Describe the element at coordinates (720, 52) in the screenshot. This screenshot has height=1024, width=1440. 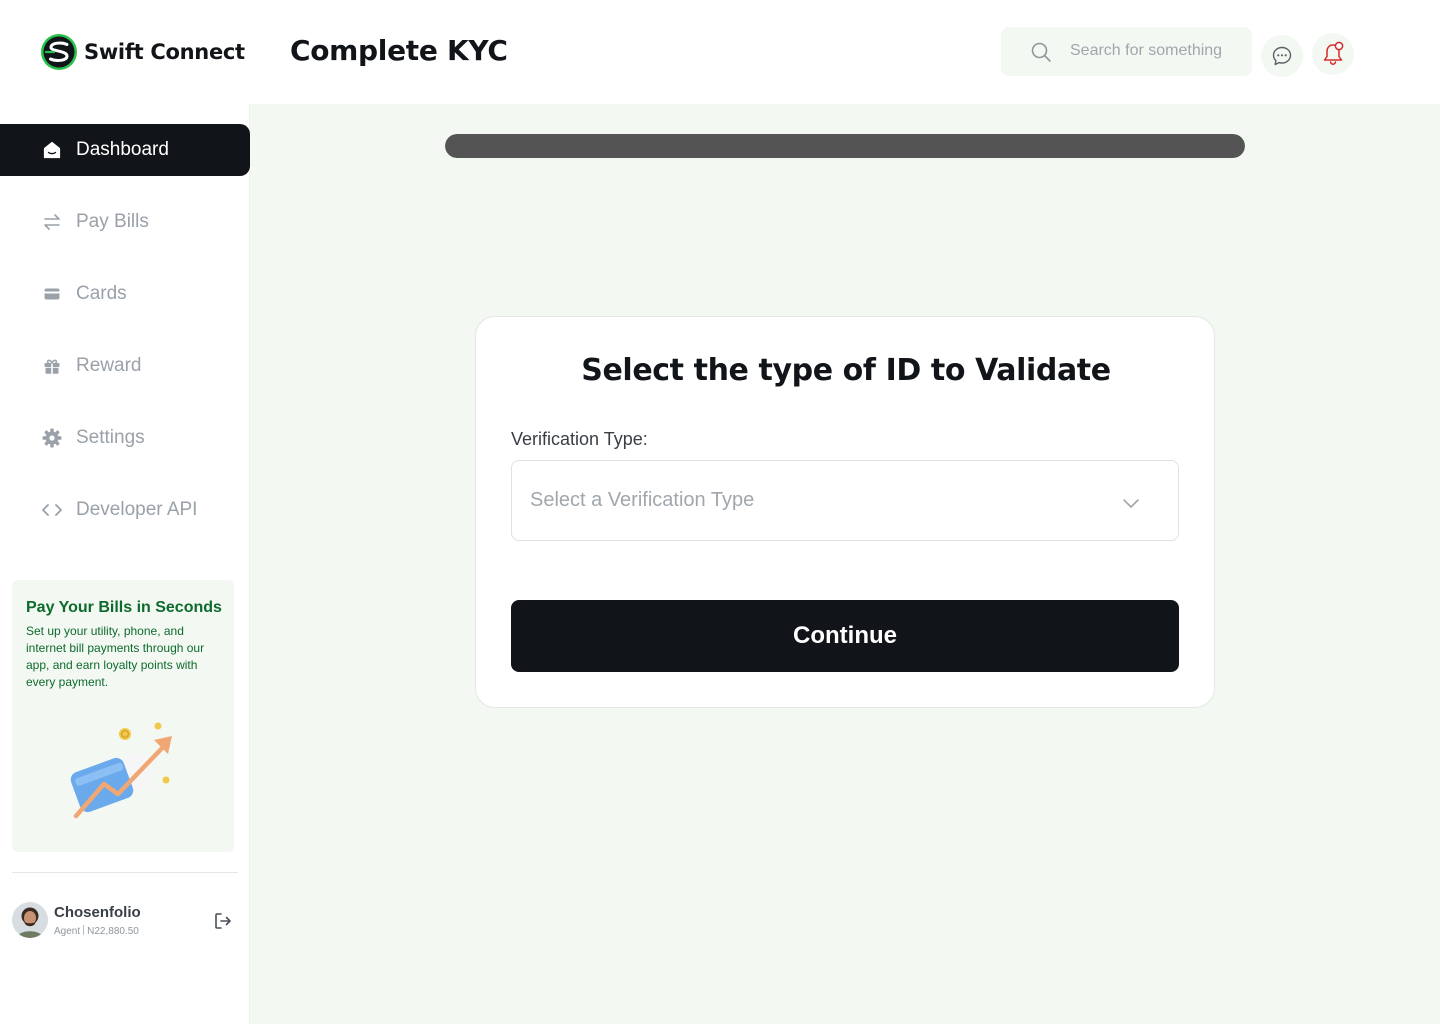
I see `top-header: Swift Connect Complete KYC` at that location.